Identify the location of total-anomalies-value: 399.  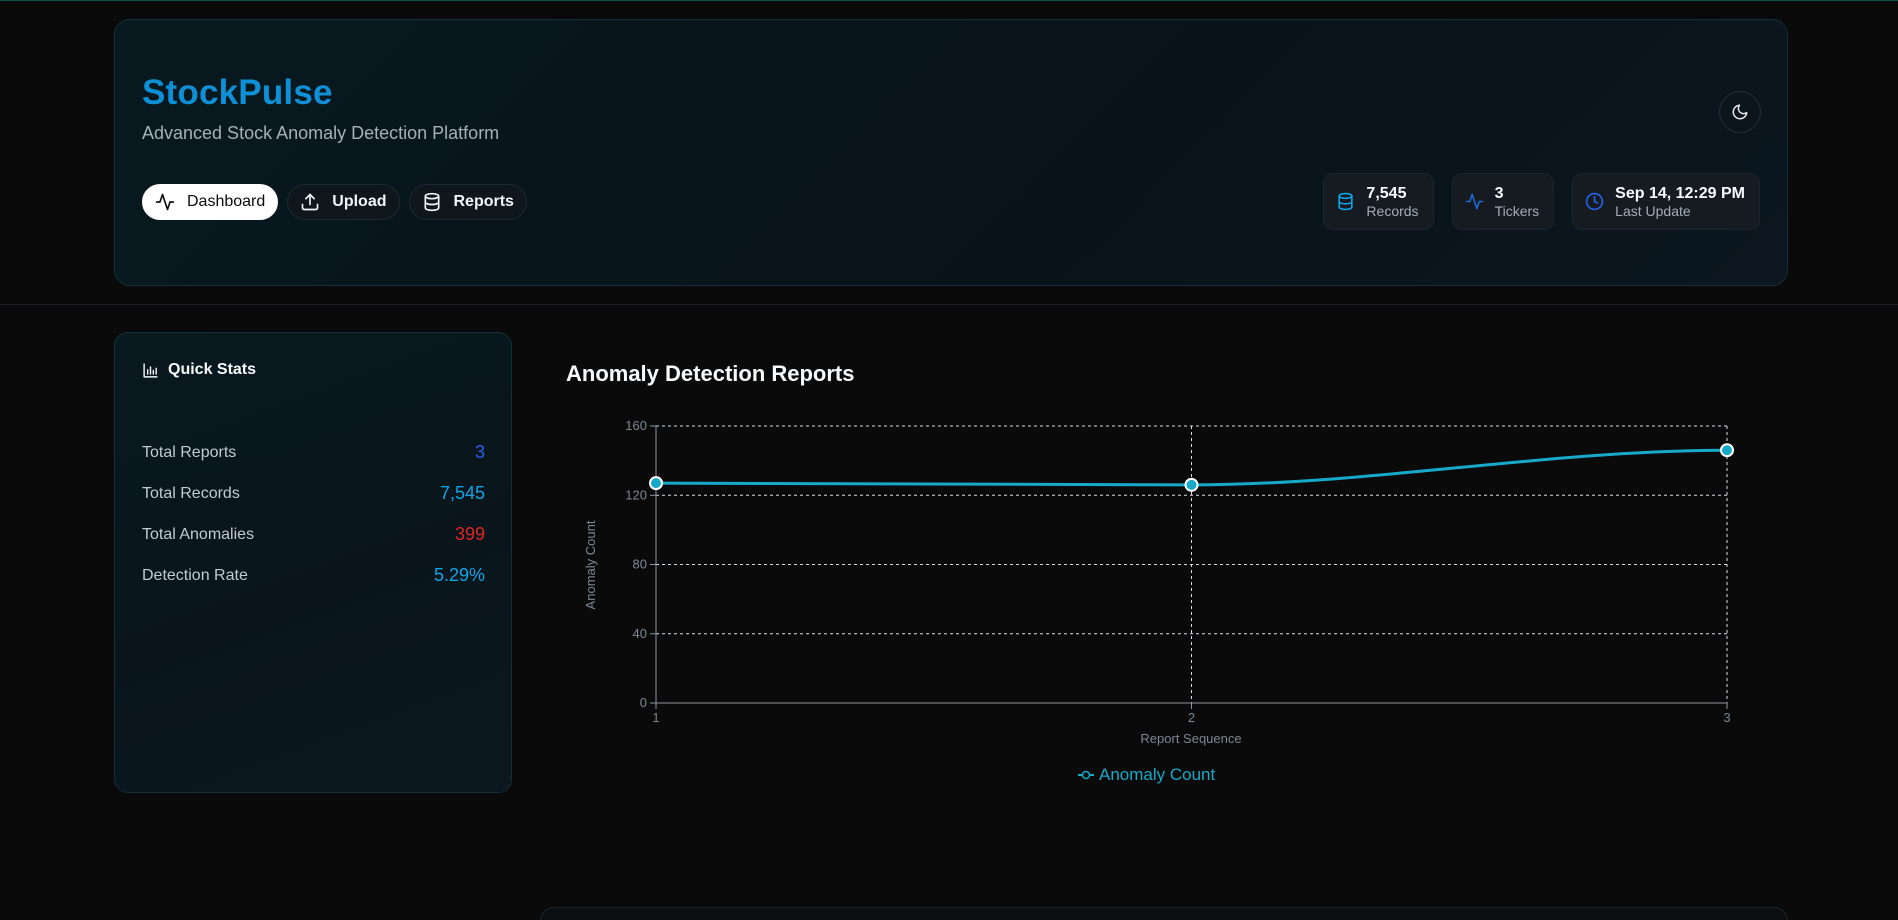
(469, 534).